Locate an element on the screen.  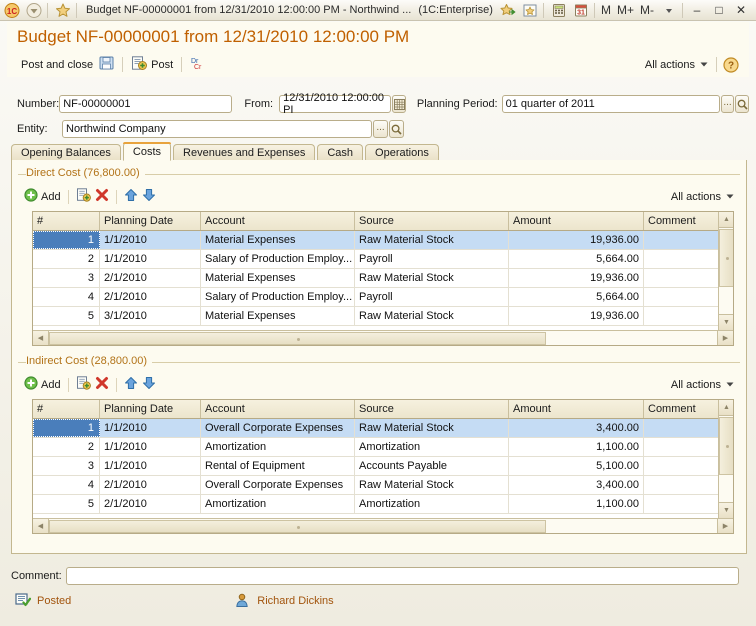
direct-cost-move-up-button is located at coordinates (131, 196).